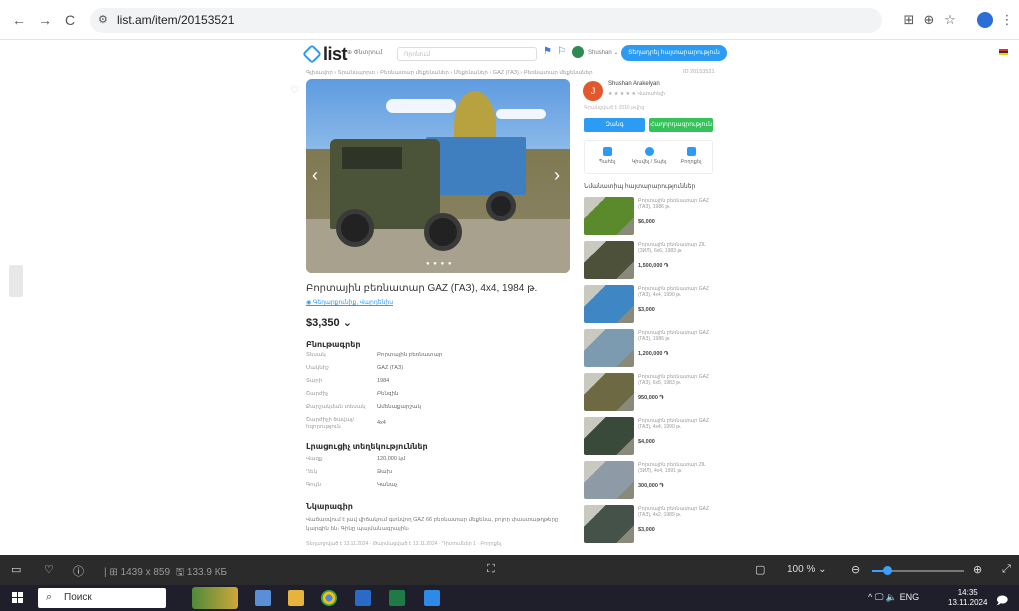 This screenshot has width=1019, height=611. I want to click on report-action: Բողոքել, so click(691, 156).